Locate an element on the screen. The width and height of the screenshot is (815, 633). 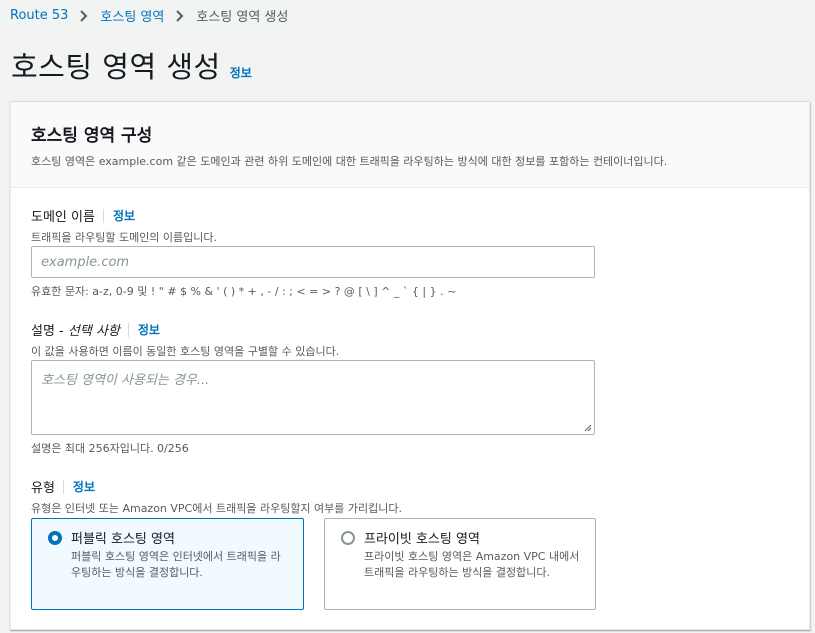
breadcrumb: Route 53 호스팅 영역 호스팅 영역 생성 is located at coordinates (149, 15).